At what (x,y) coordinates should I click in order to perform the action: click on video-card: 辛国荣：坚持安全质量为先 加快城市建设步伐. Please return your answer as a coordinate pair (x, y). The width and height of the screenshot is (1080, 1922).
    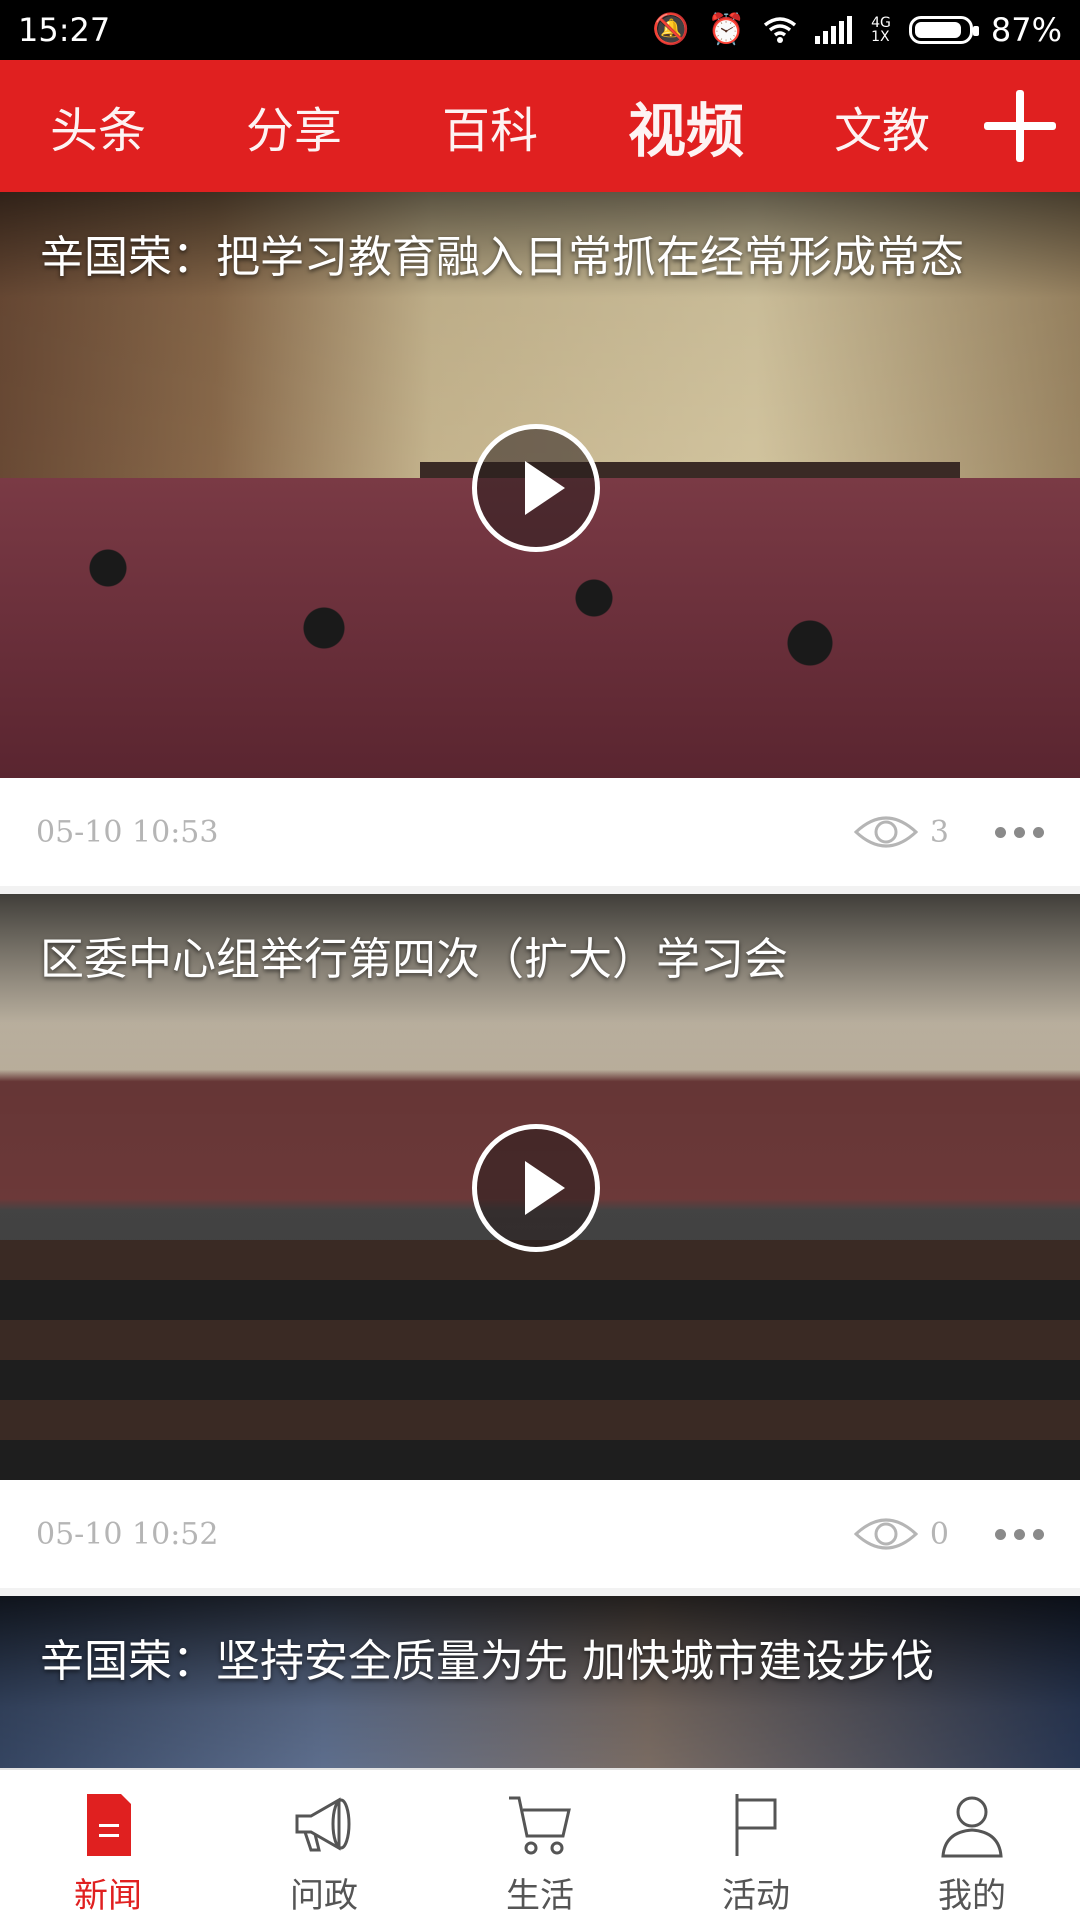
    Looking at the image, I should click on (540, 1689).